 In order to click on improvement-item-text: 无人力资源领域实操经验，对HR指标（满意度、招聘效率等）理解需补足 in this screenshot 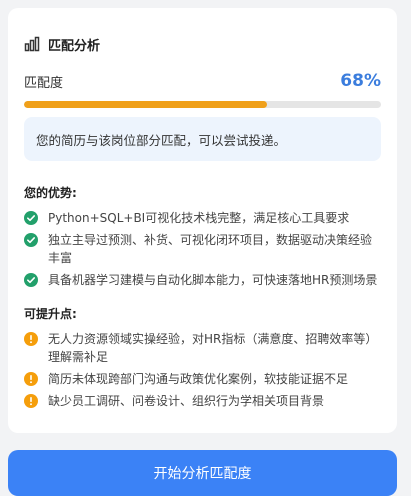, I will do `click(213, 348)`.